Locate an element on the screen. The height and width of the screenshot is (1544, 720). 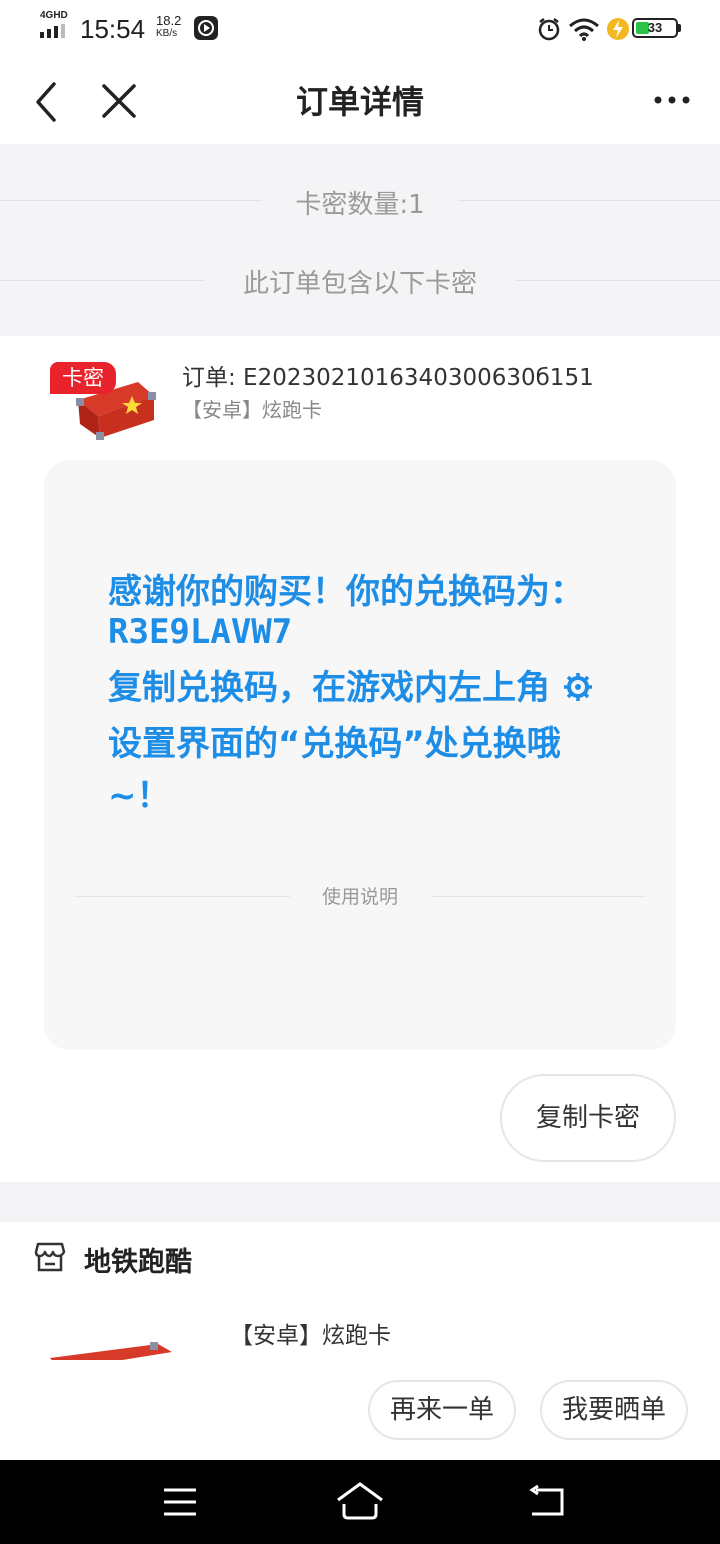
order-number: 订单: E2023021016340300630б151 is located at coordinates (388, 378).